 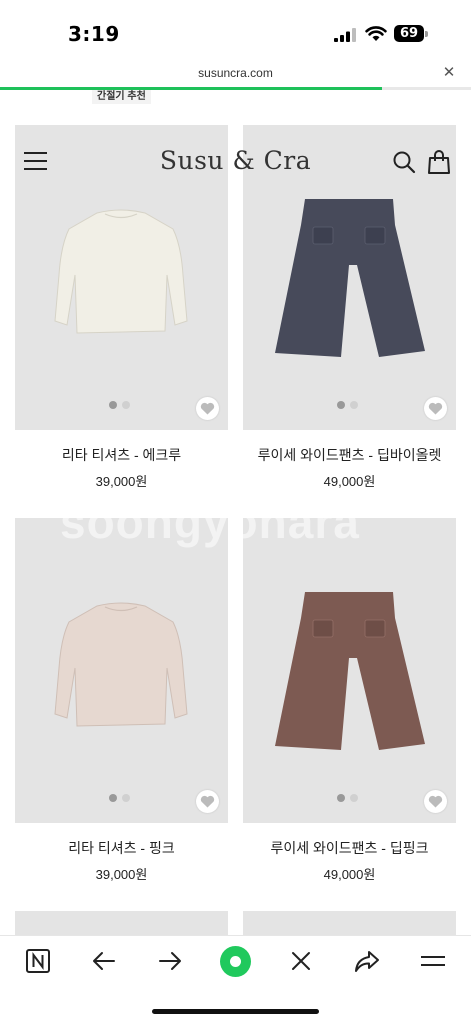 I want to click on page-load-progress-fill, so click(x=191, y=88).